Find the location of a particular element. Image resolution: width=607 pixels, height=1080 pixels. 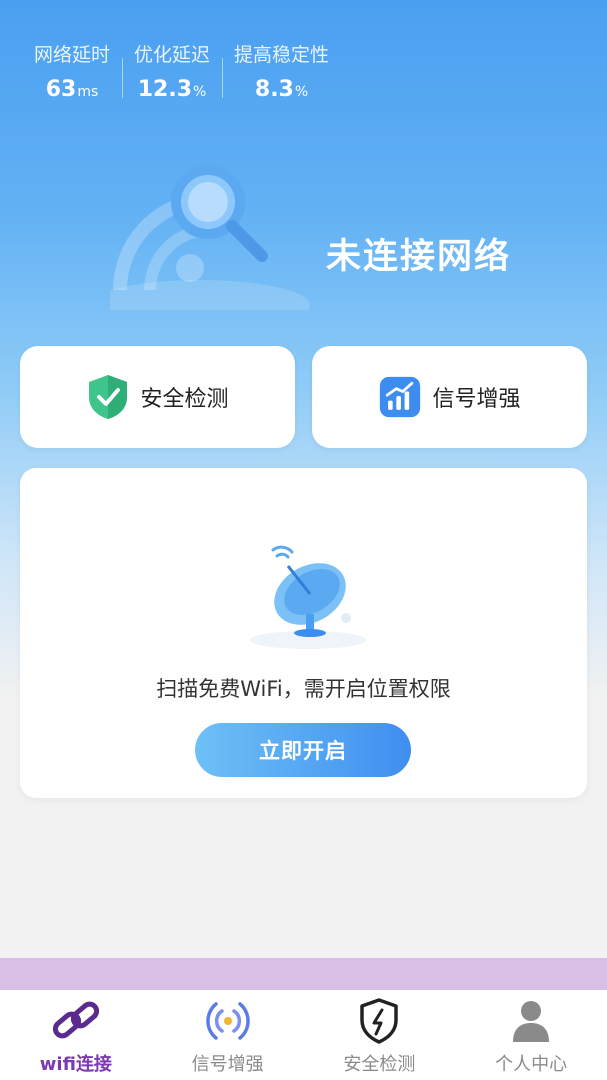

stat-value: 8.3% is located at coordinates (281, 89).